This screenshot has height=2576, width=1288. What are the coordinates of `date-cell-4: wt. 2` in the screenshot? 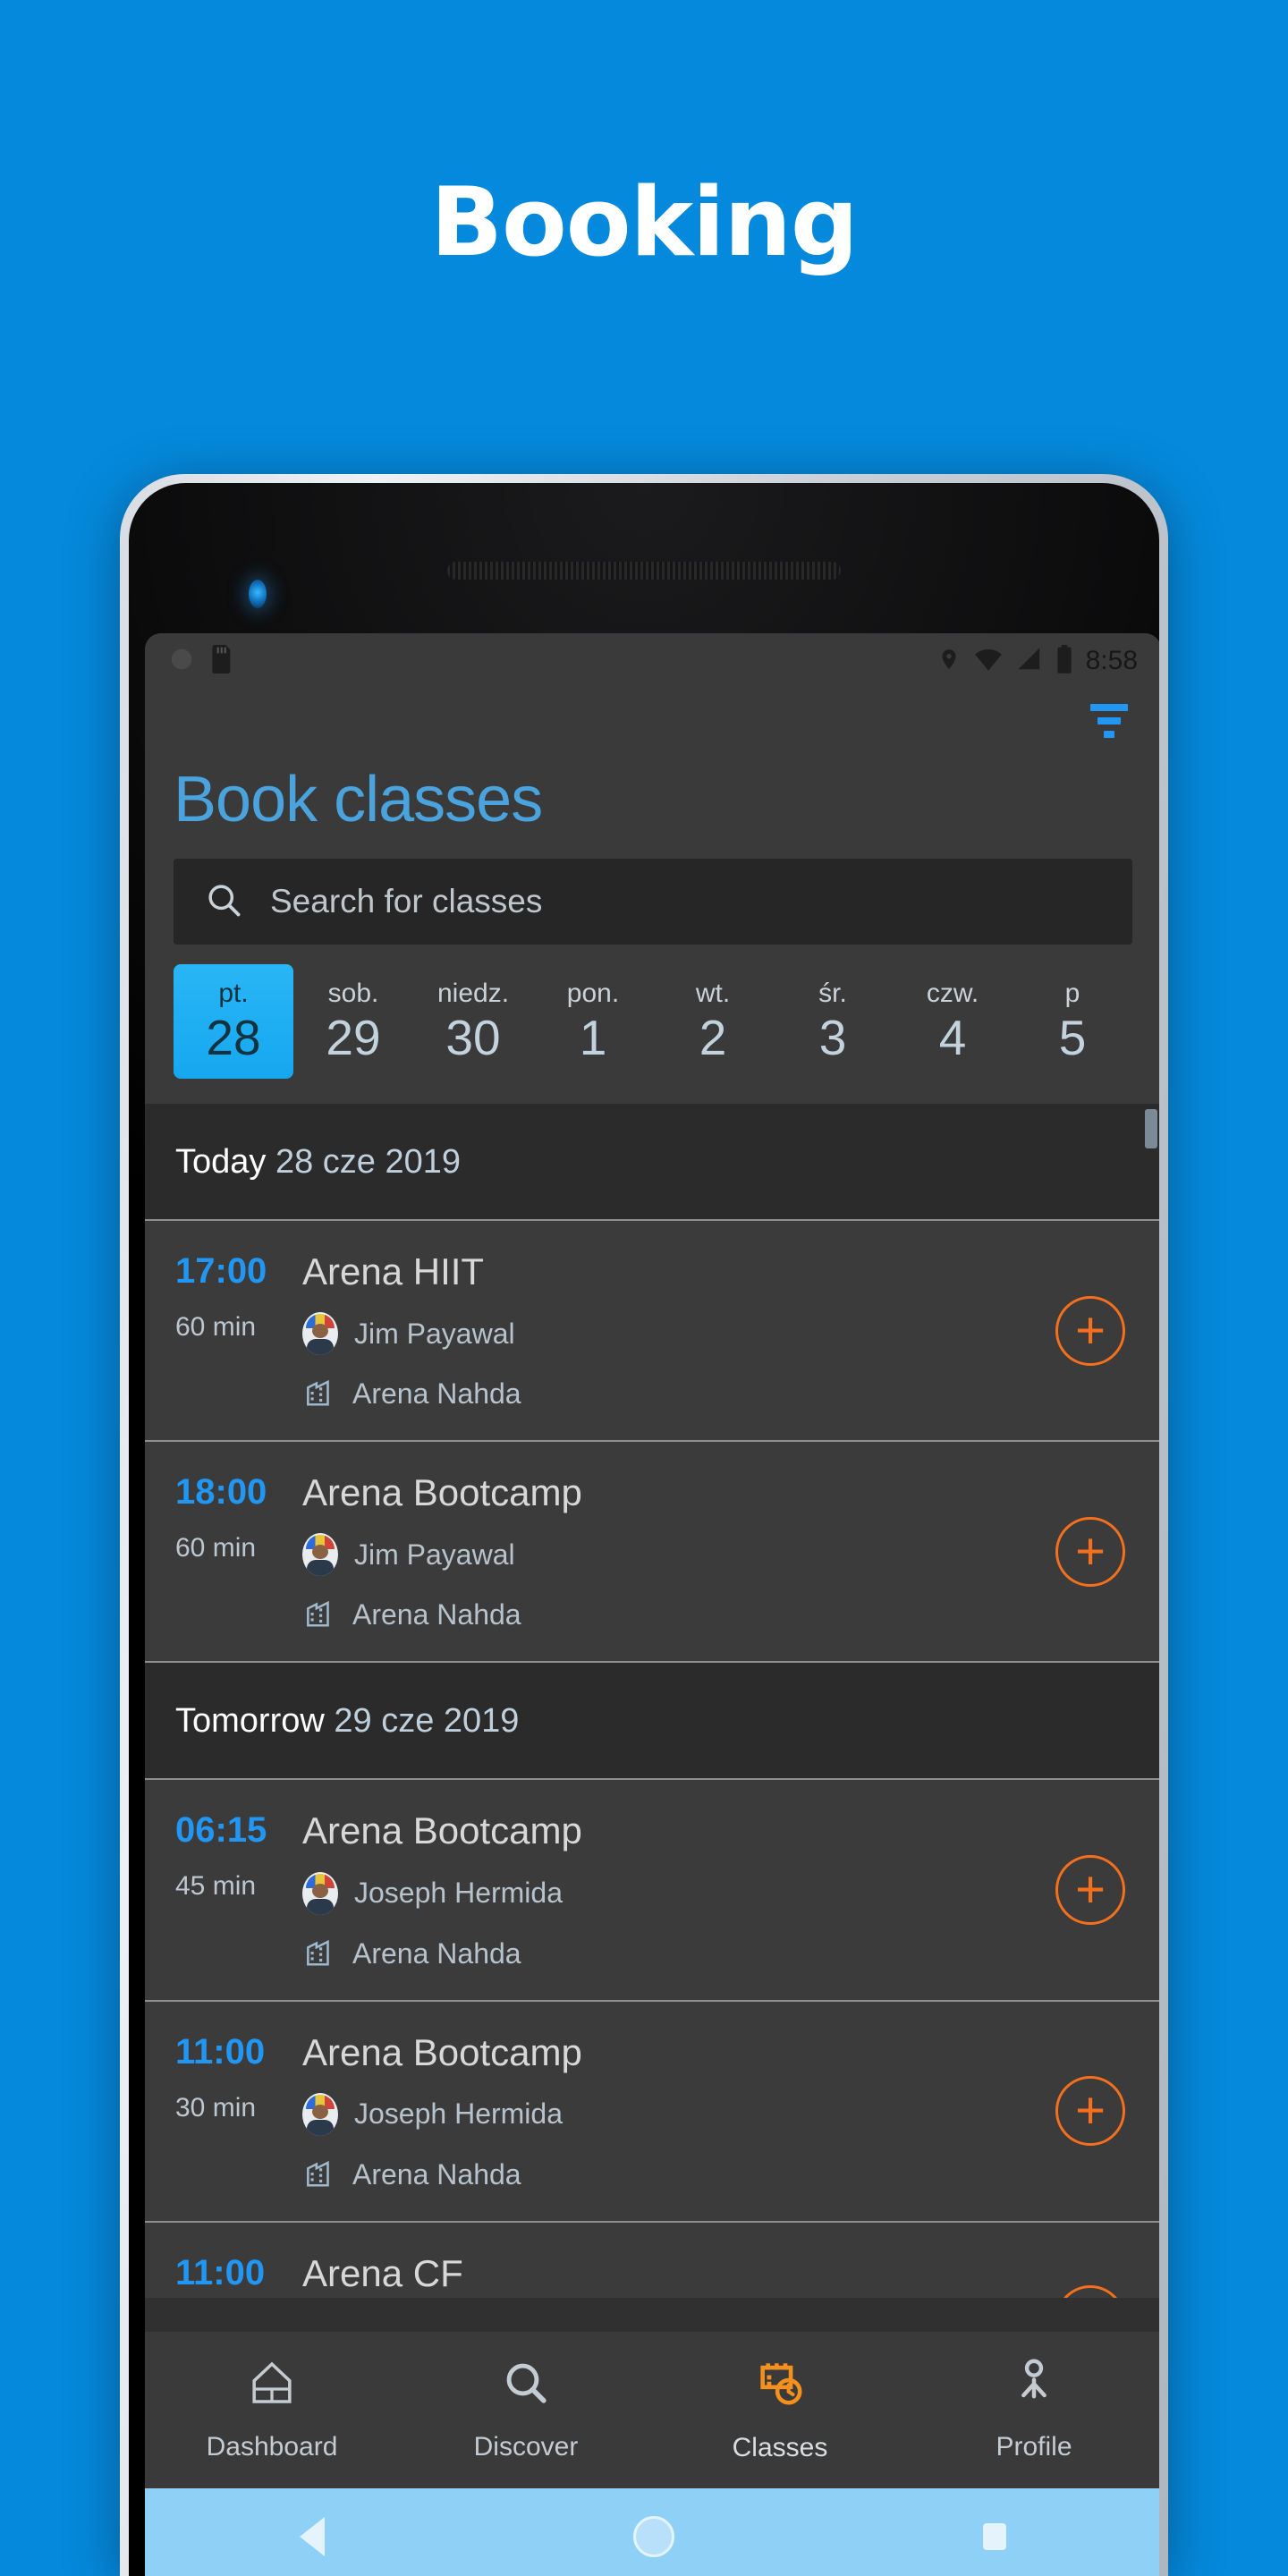 It's located at (713, 1021).